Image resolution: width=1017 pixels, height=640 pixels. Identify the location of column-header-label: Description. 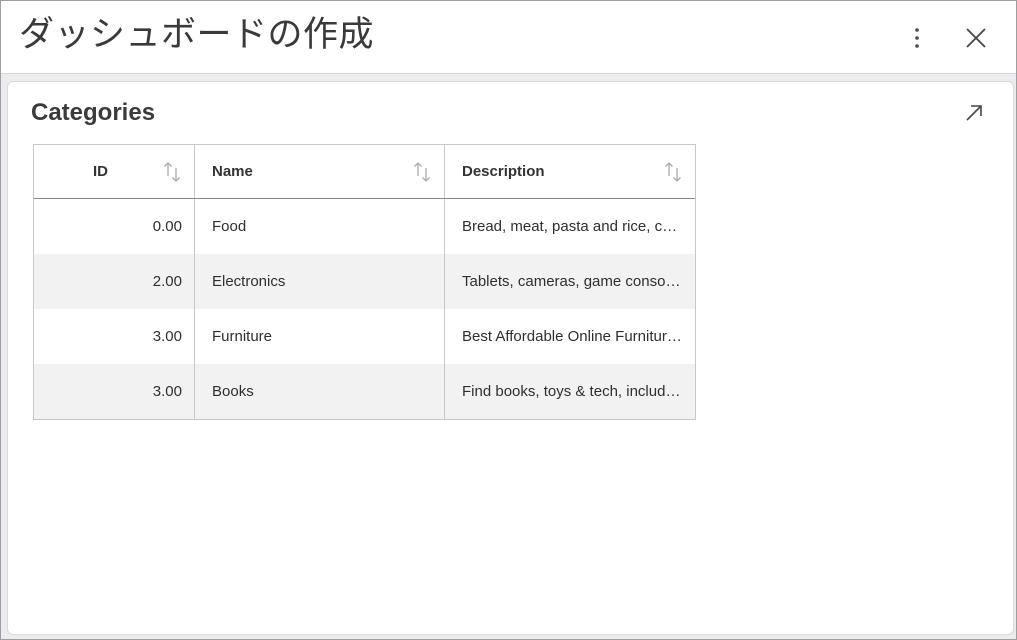
(503, 171).